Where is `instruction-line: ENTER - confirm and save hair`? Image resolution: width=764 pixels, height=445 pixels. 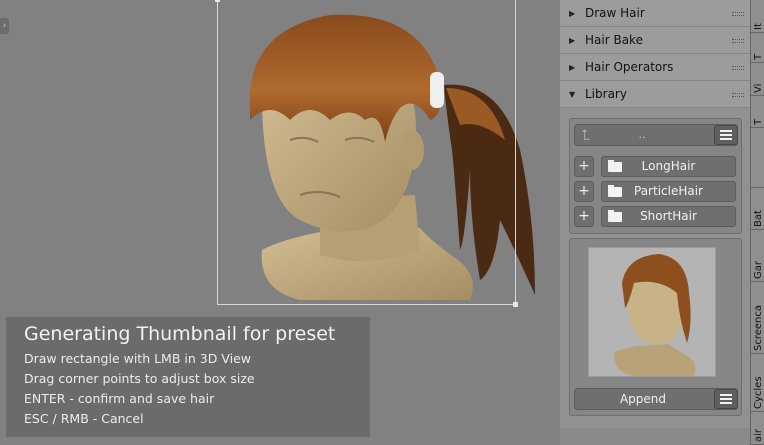 instruction-line: ENTER - confirm and save hair is located at coordinates (119, 398).